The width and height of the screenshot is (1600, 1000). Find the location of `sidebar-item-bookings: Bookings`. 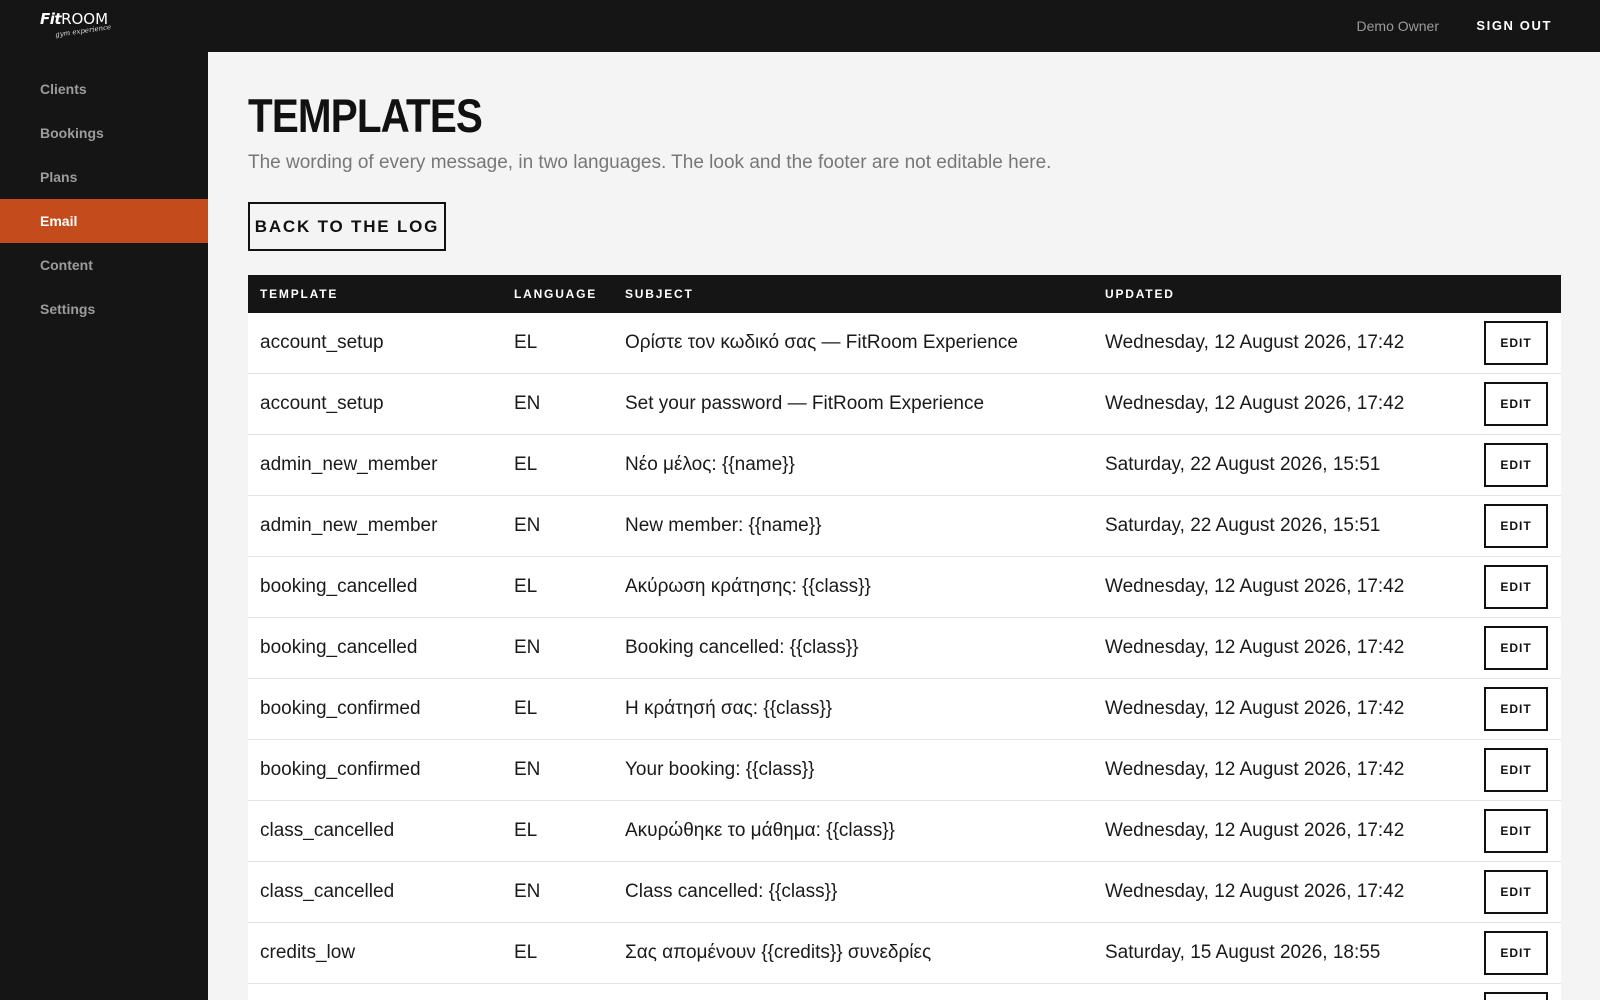

sidebar-item-bookings: Bookings is located at coordinates (104, 133).